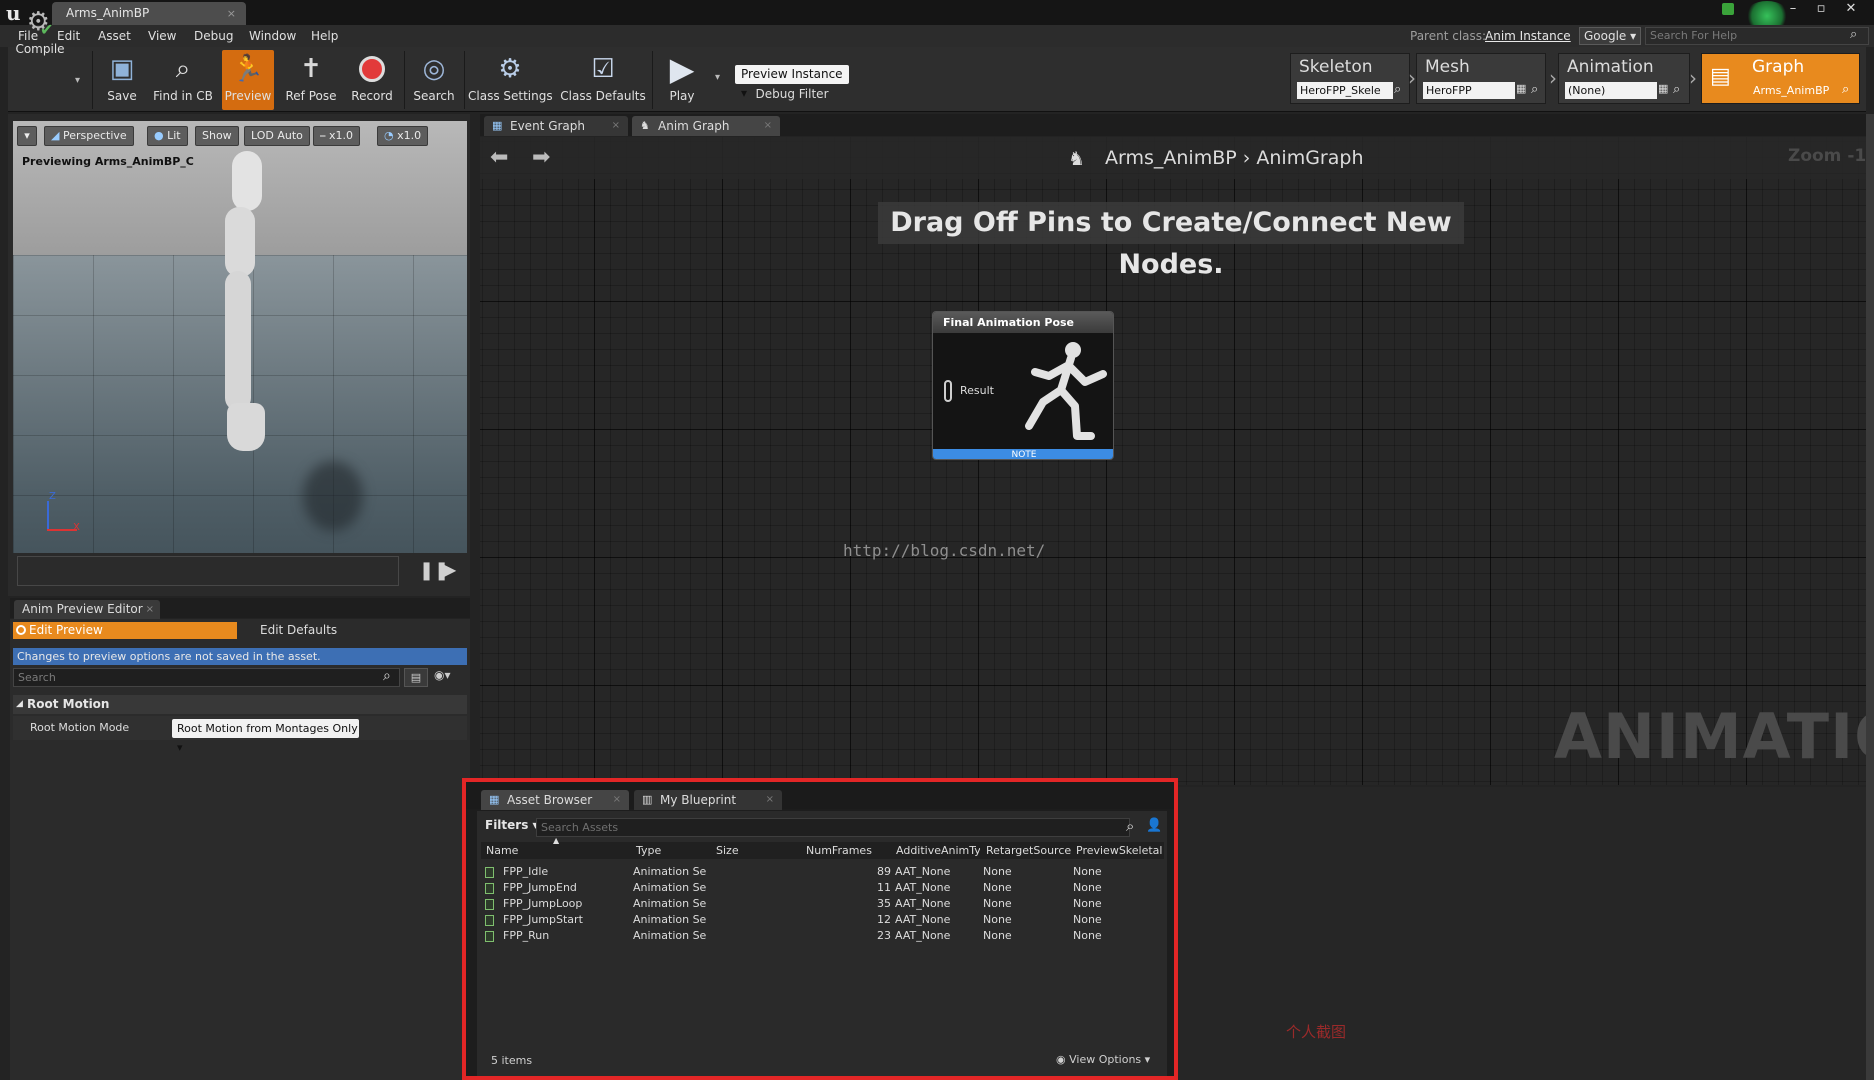 Image resolution: width=1874 pixels, height=1080 pixels. I want to click on class-settings-label: Class Settings, so click(510, 96).